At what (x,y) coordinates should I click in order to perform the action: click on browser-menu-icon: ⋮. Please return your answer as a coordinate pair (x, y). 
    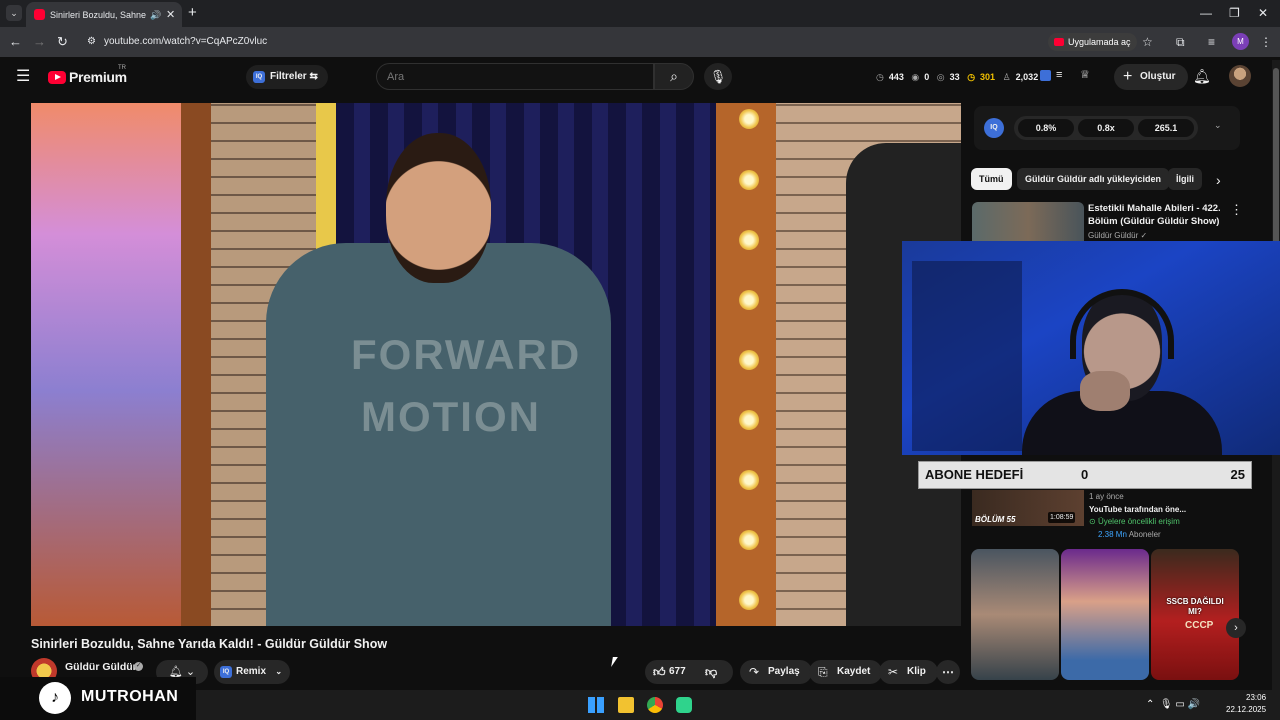
    Looking at the image, I should click on (1266, 42).